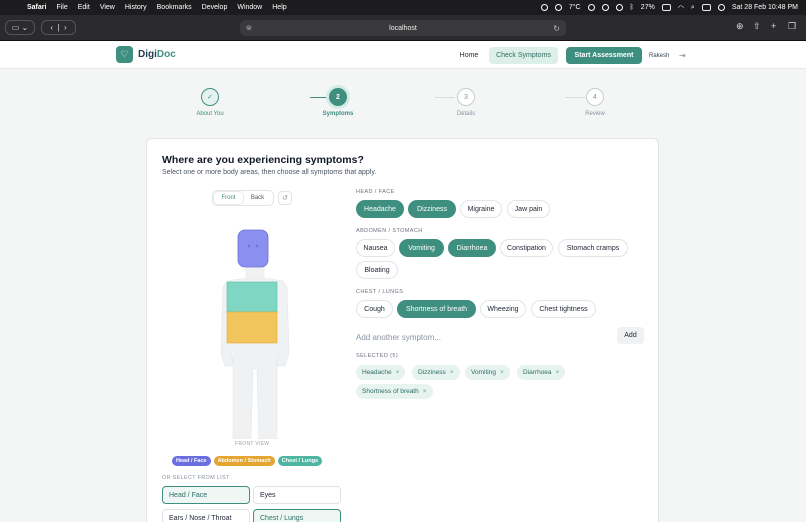  What do you see at coordinates (706, 7) in the screenshot?
I see `control-center-icon` at bounding box center [706, 7].